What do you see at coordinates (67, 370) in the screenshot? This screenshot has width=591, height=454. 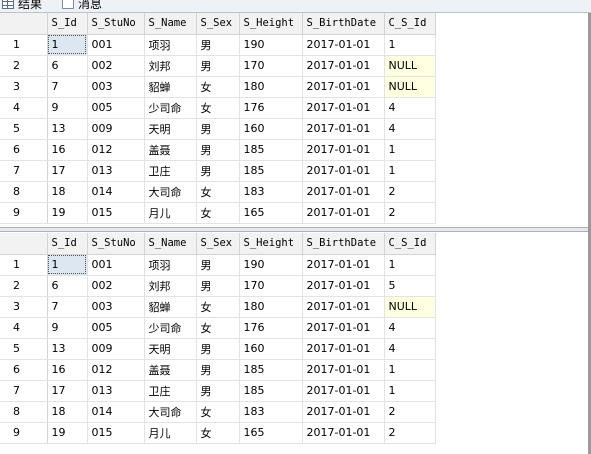 I see `table-cell: 16` at bounding box center [67, 370].